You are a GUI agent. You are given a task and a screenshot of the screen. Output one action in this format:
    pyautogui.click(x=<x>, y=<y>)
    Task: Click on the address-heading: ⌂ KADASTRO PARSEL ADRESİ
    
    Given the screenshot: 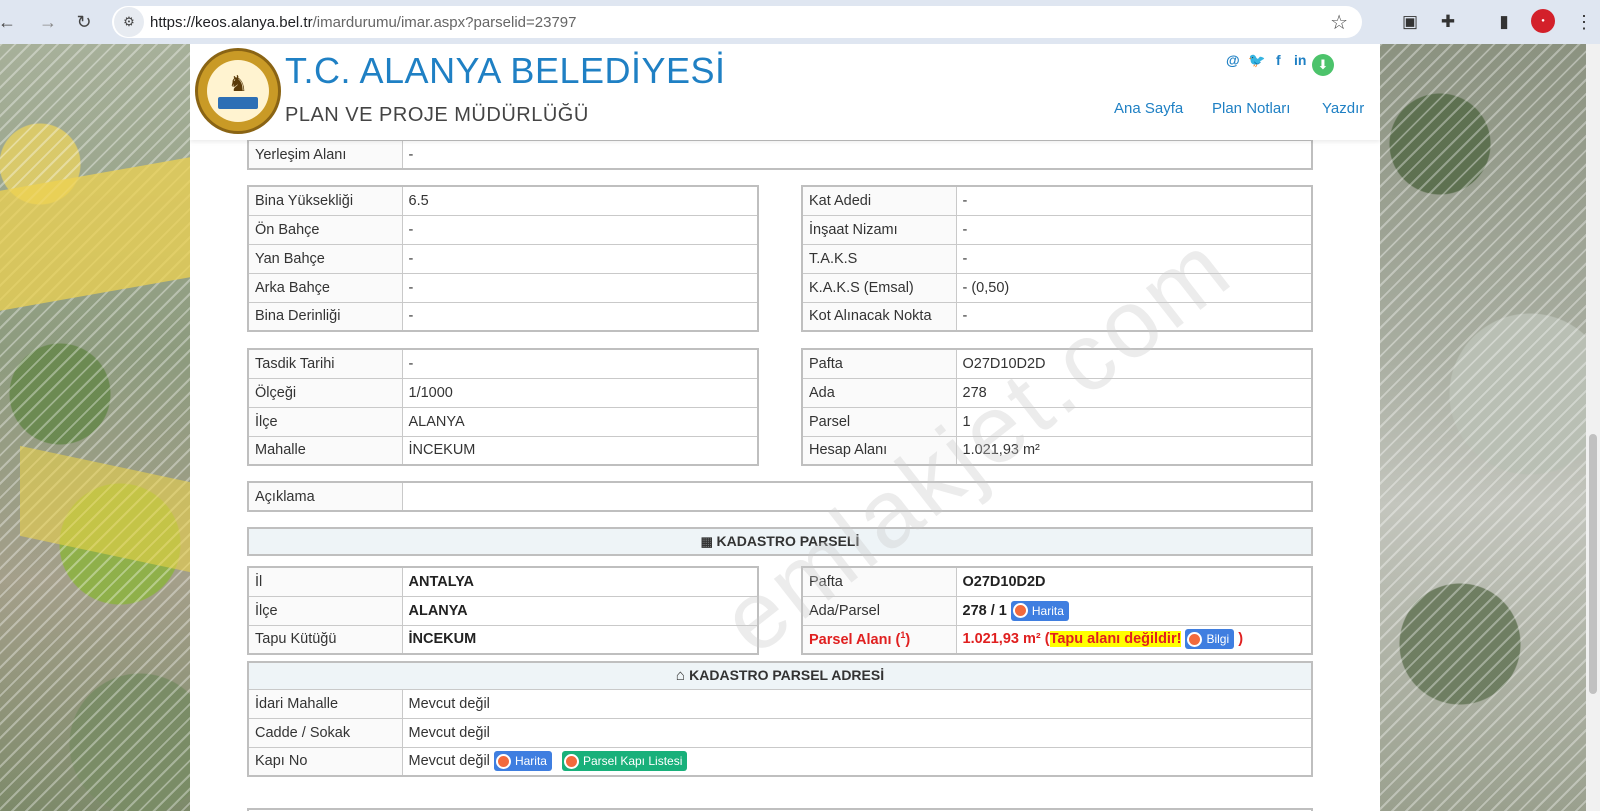 What is the action you would take?
    pyautogui.click(x=780, y=675)
    